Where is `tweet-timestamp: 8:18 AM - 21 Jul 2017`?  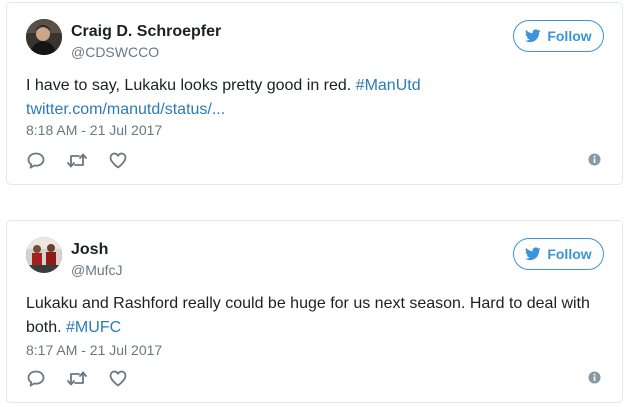
tweet-timestamp: 8:18 AM - 21 Jul 2017 is located at coordinates (94, 130).